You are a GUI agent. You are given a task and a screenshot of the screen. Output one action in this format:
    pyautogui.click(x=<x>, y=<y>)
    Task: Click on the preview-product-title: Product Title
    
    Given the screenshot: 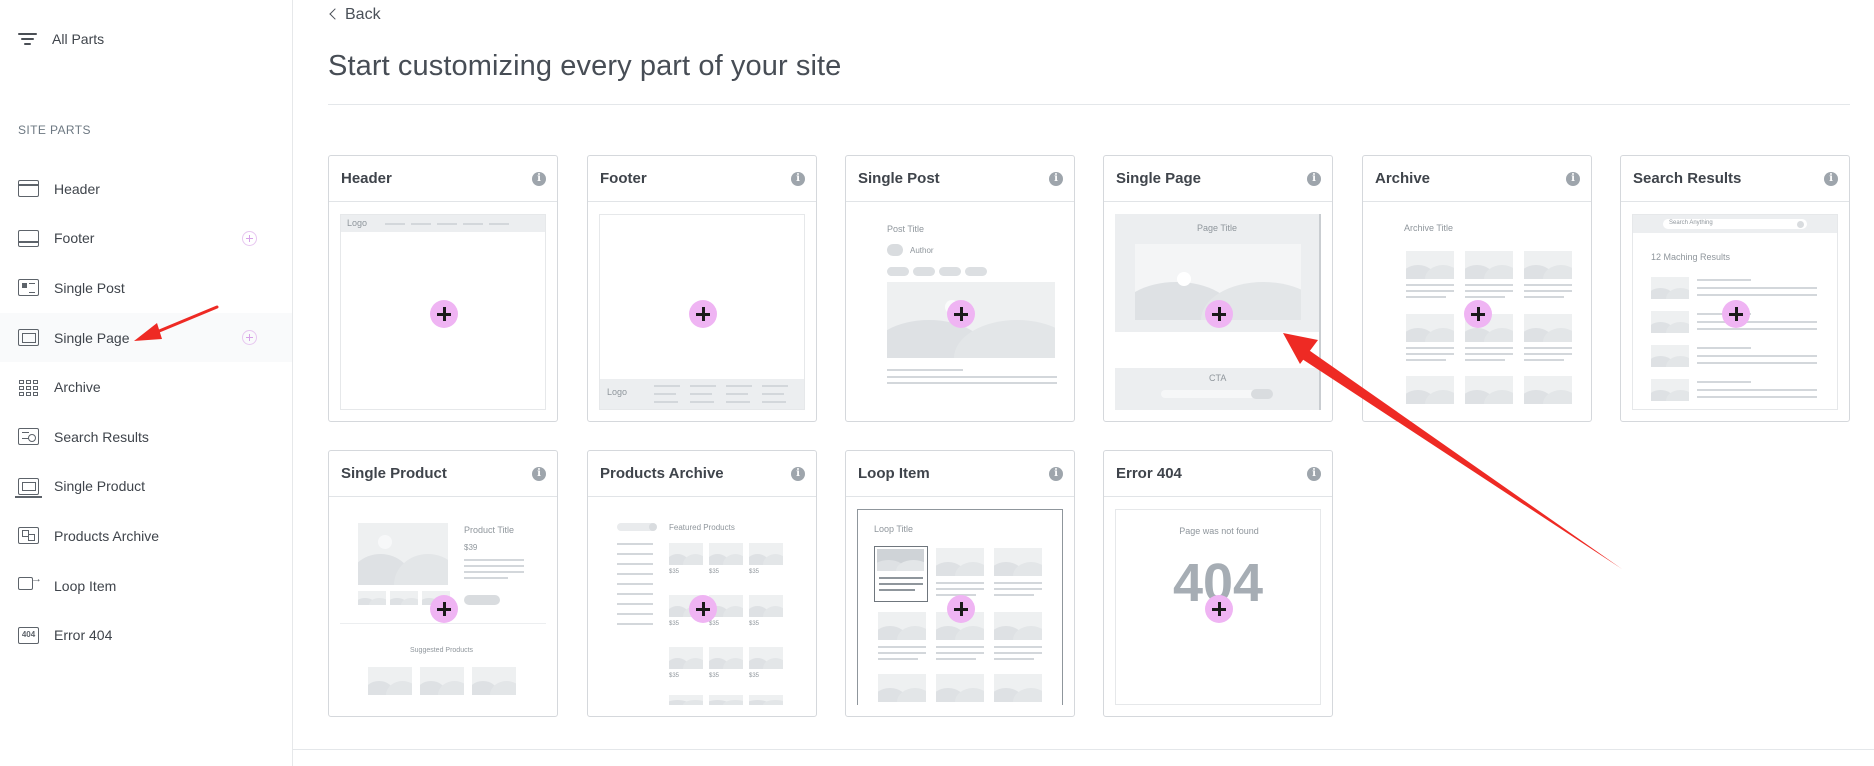 What is the action you would take?
    pyautogui.click(x=489, y=530)
    